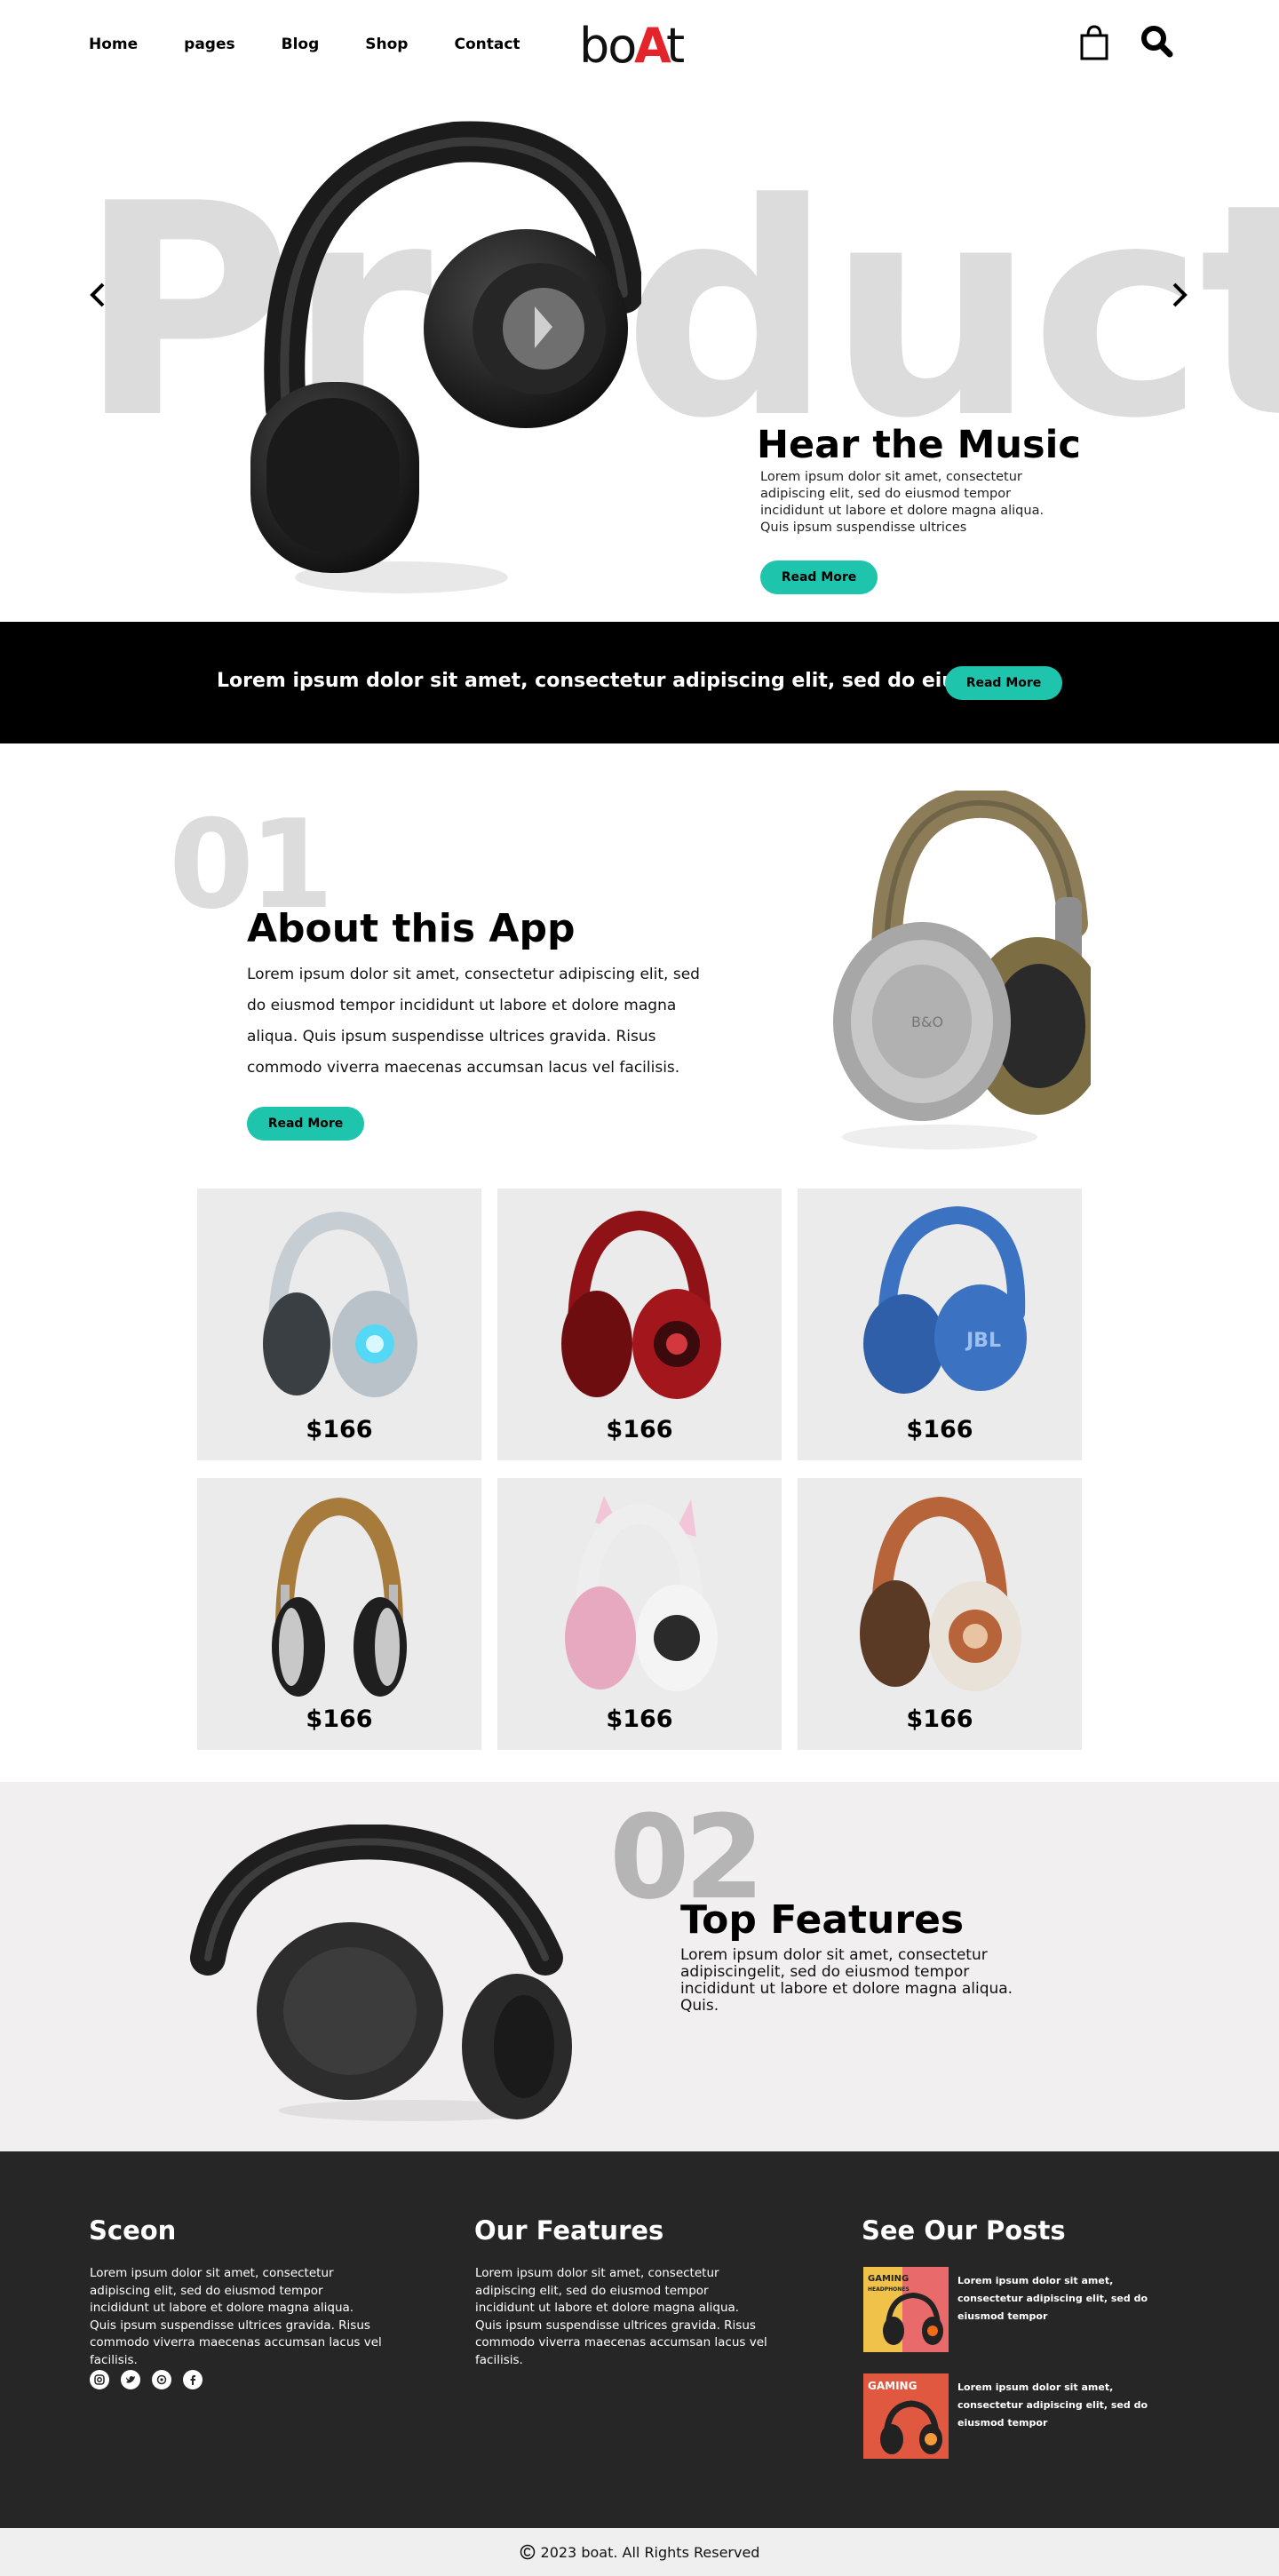 This screenshot has height=2576, width=1279. Describe the element at coordinates (99, 2379) in the screenshot. I see `instagram-icon` at that location.